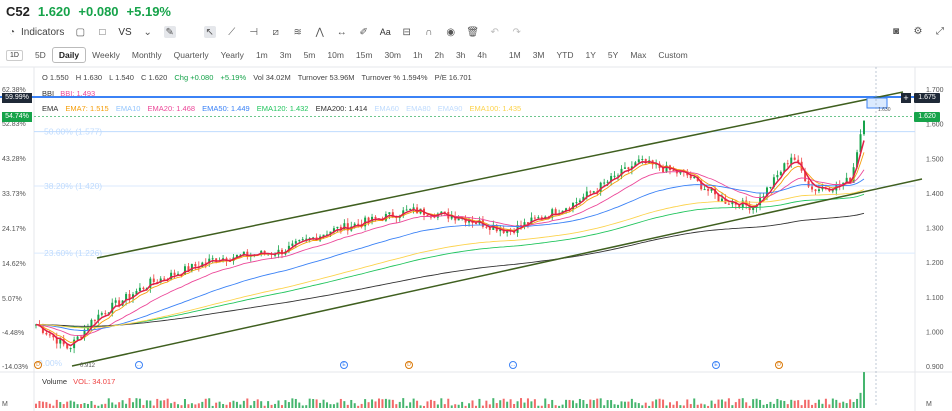  Describe the element at coordinates (35, 32) in the screenshot. I see `indicators-button: ◔ Indicators` at that location.